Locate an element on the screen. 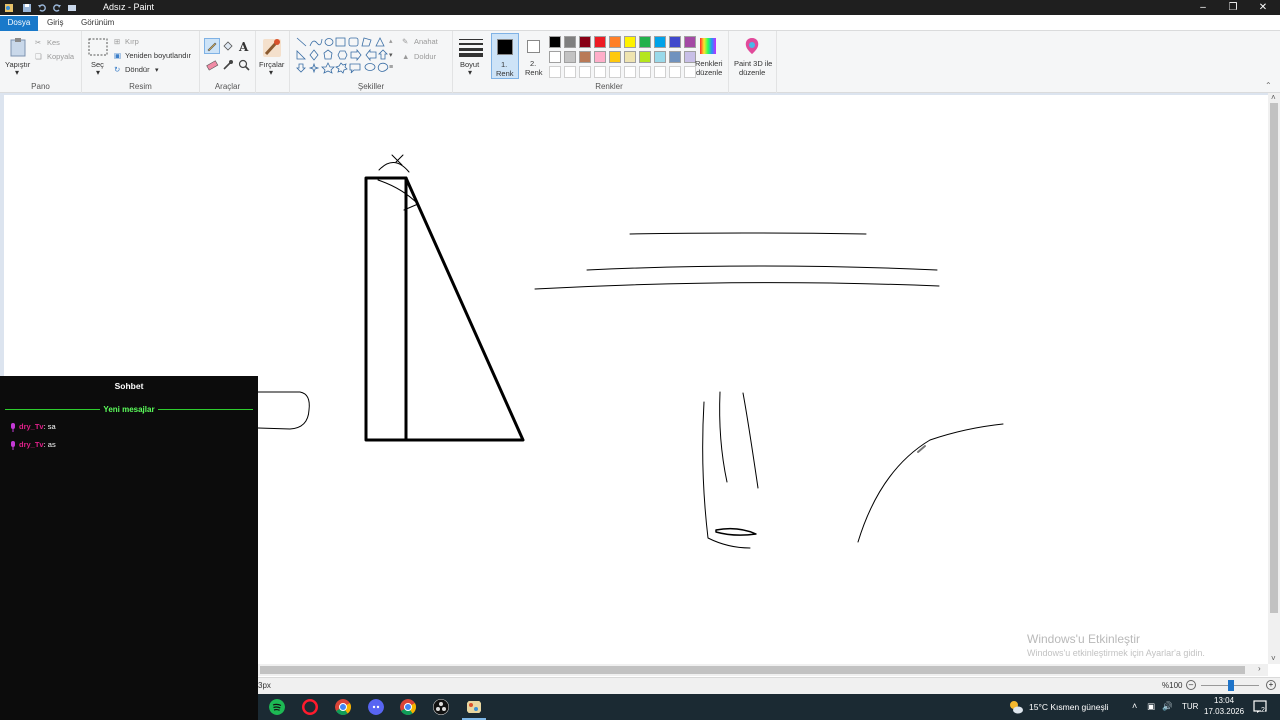 The height and width of the screenshot is (720, 1280). text-tool-icon: A is located at coordinates (244, 46).